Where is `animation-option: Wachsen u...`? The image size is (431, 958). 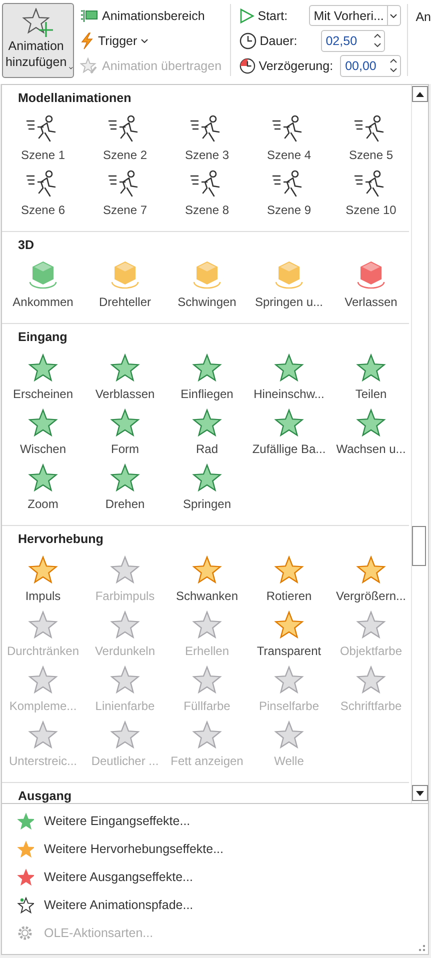 animation-option: Wachsen u... is located at coordinates (370, 428).